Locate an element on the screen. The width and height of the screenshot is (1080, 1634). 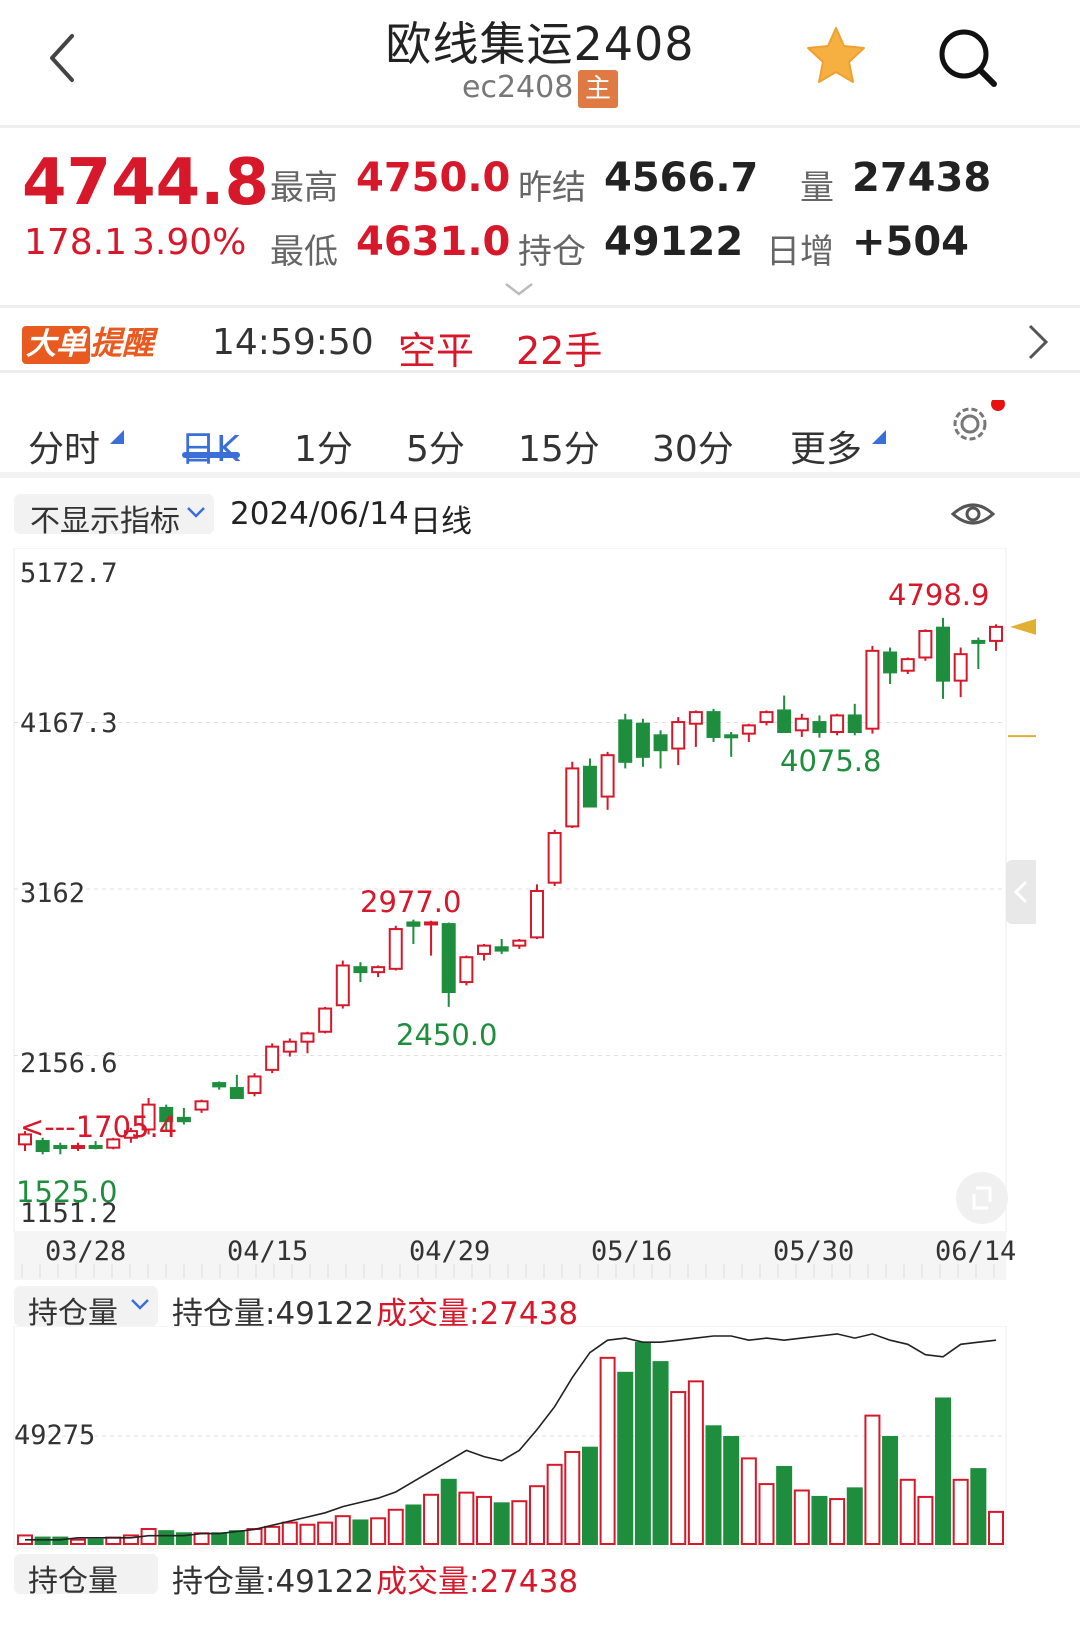
last-price: 4744.8 is located at coordinates (145, 183).